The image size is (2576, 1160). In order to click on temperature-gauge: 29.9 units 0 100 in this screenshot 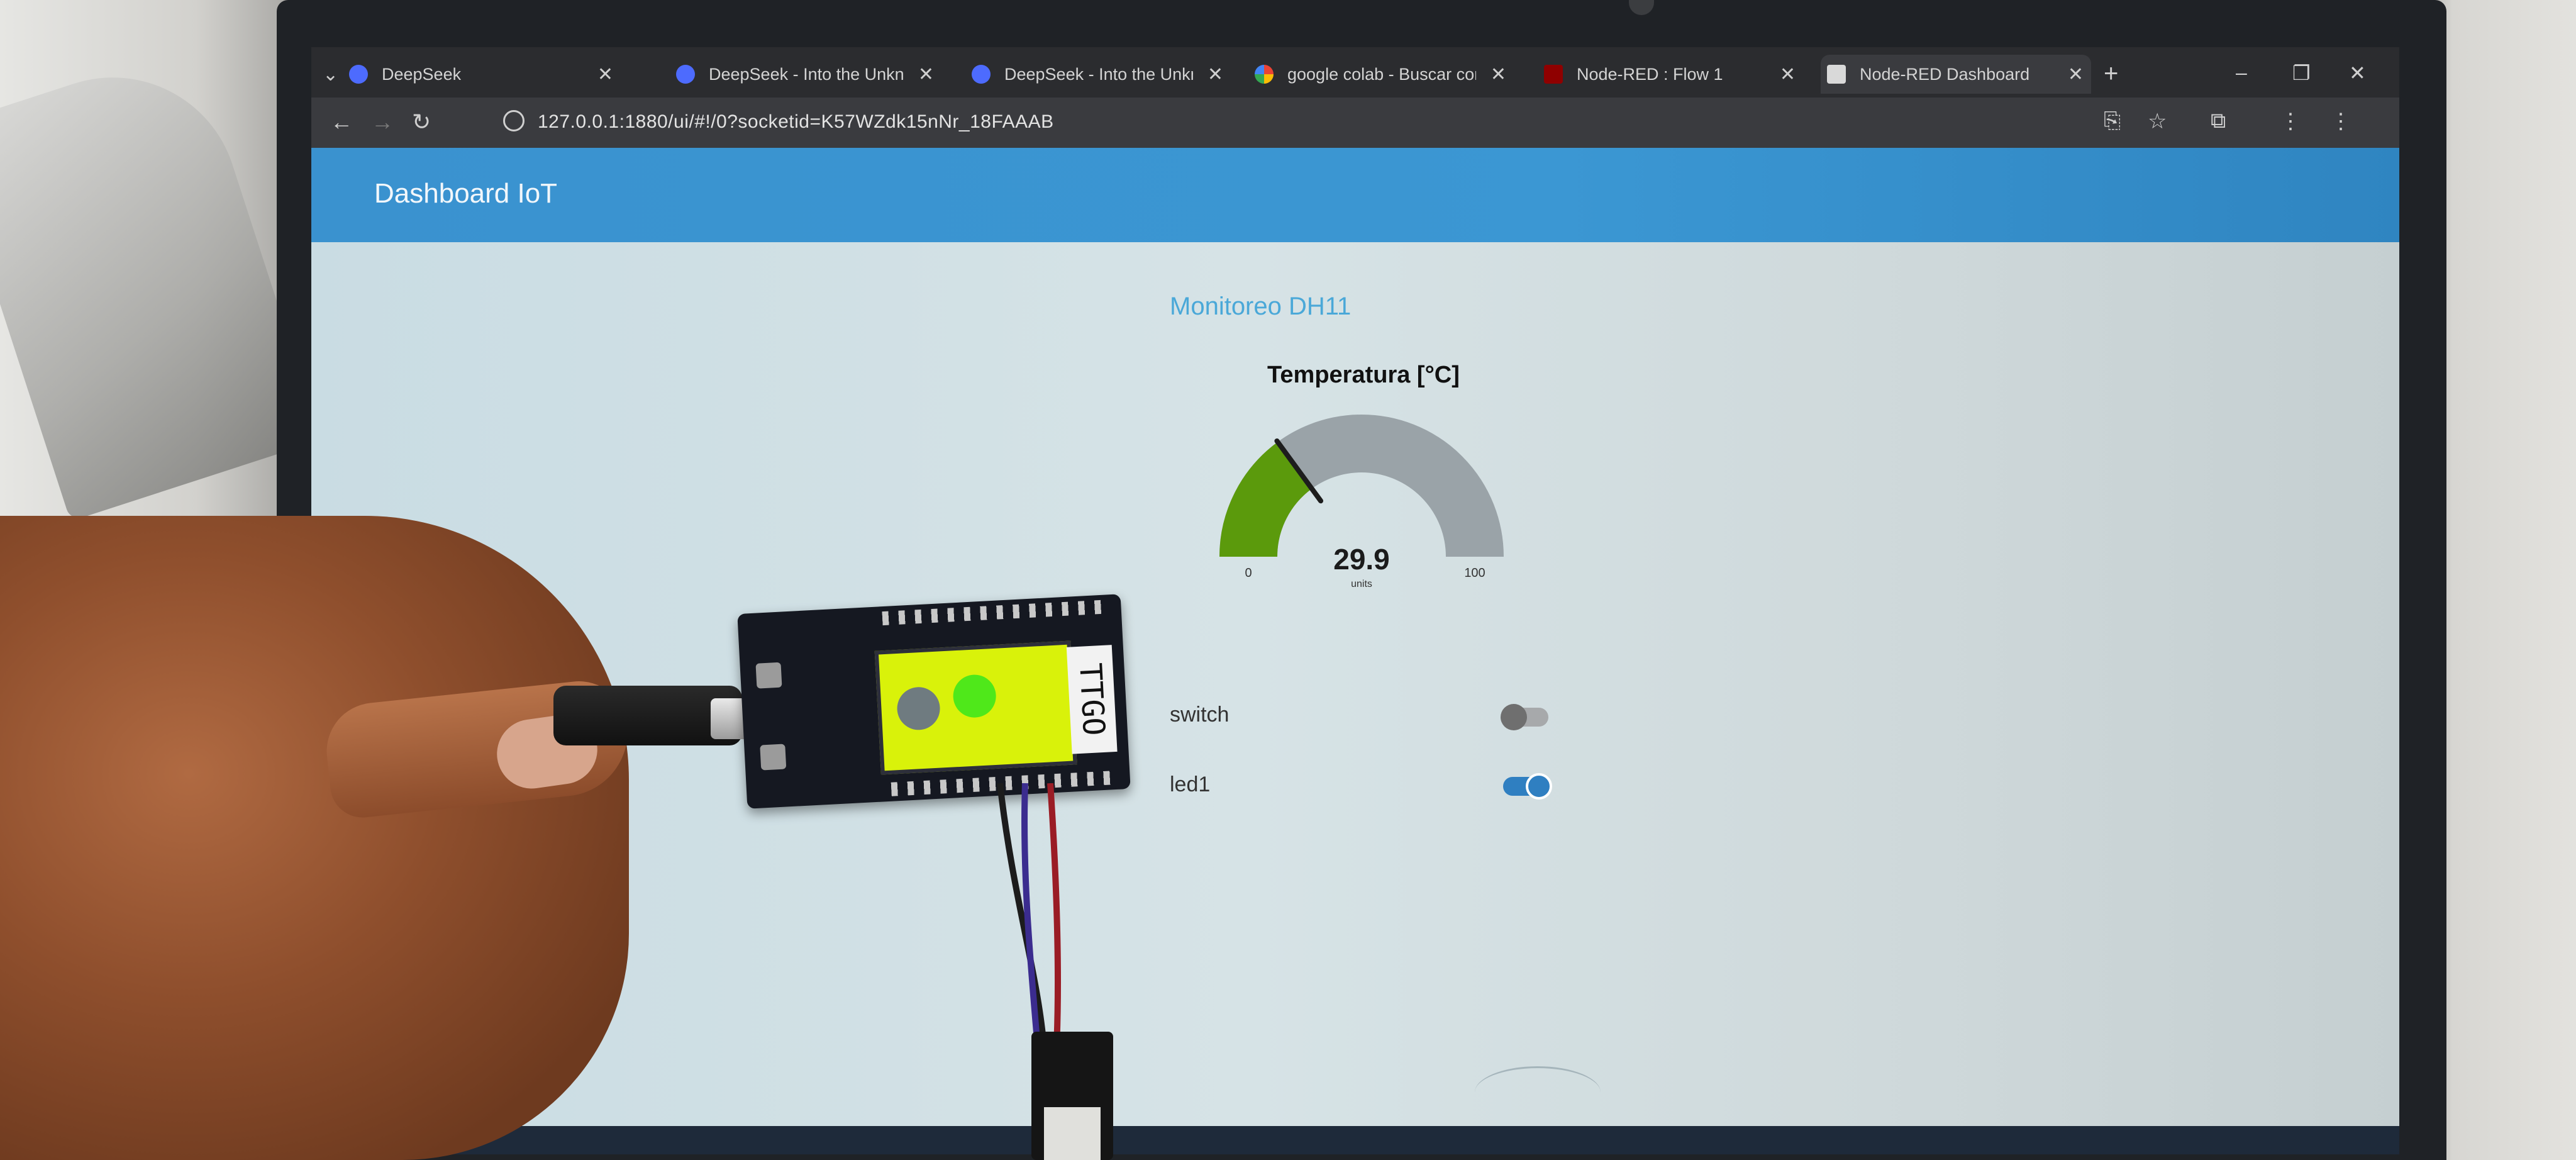, I will do `click(1361, 502)`.